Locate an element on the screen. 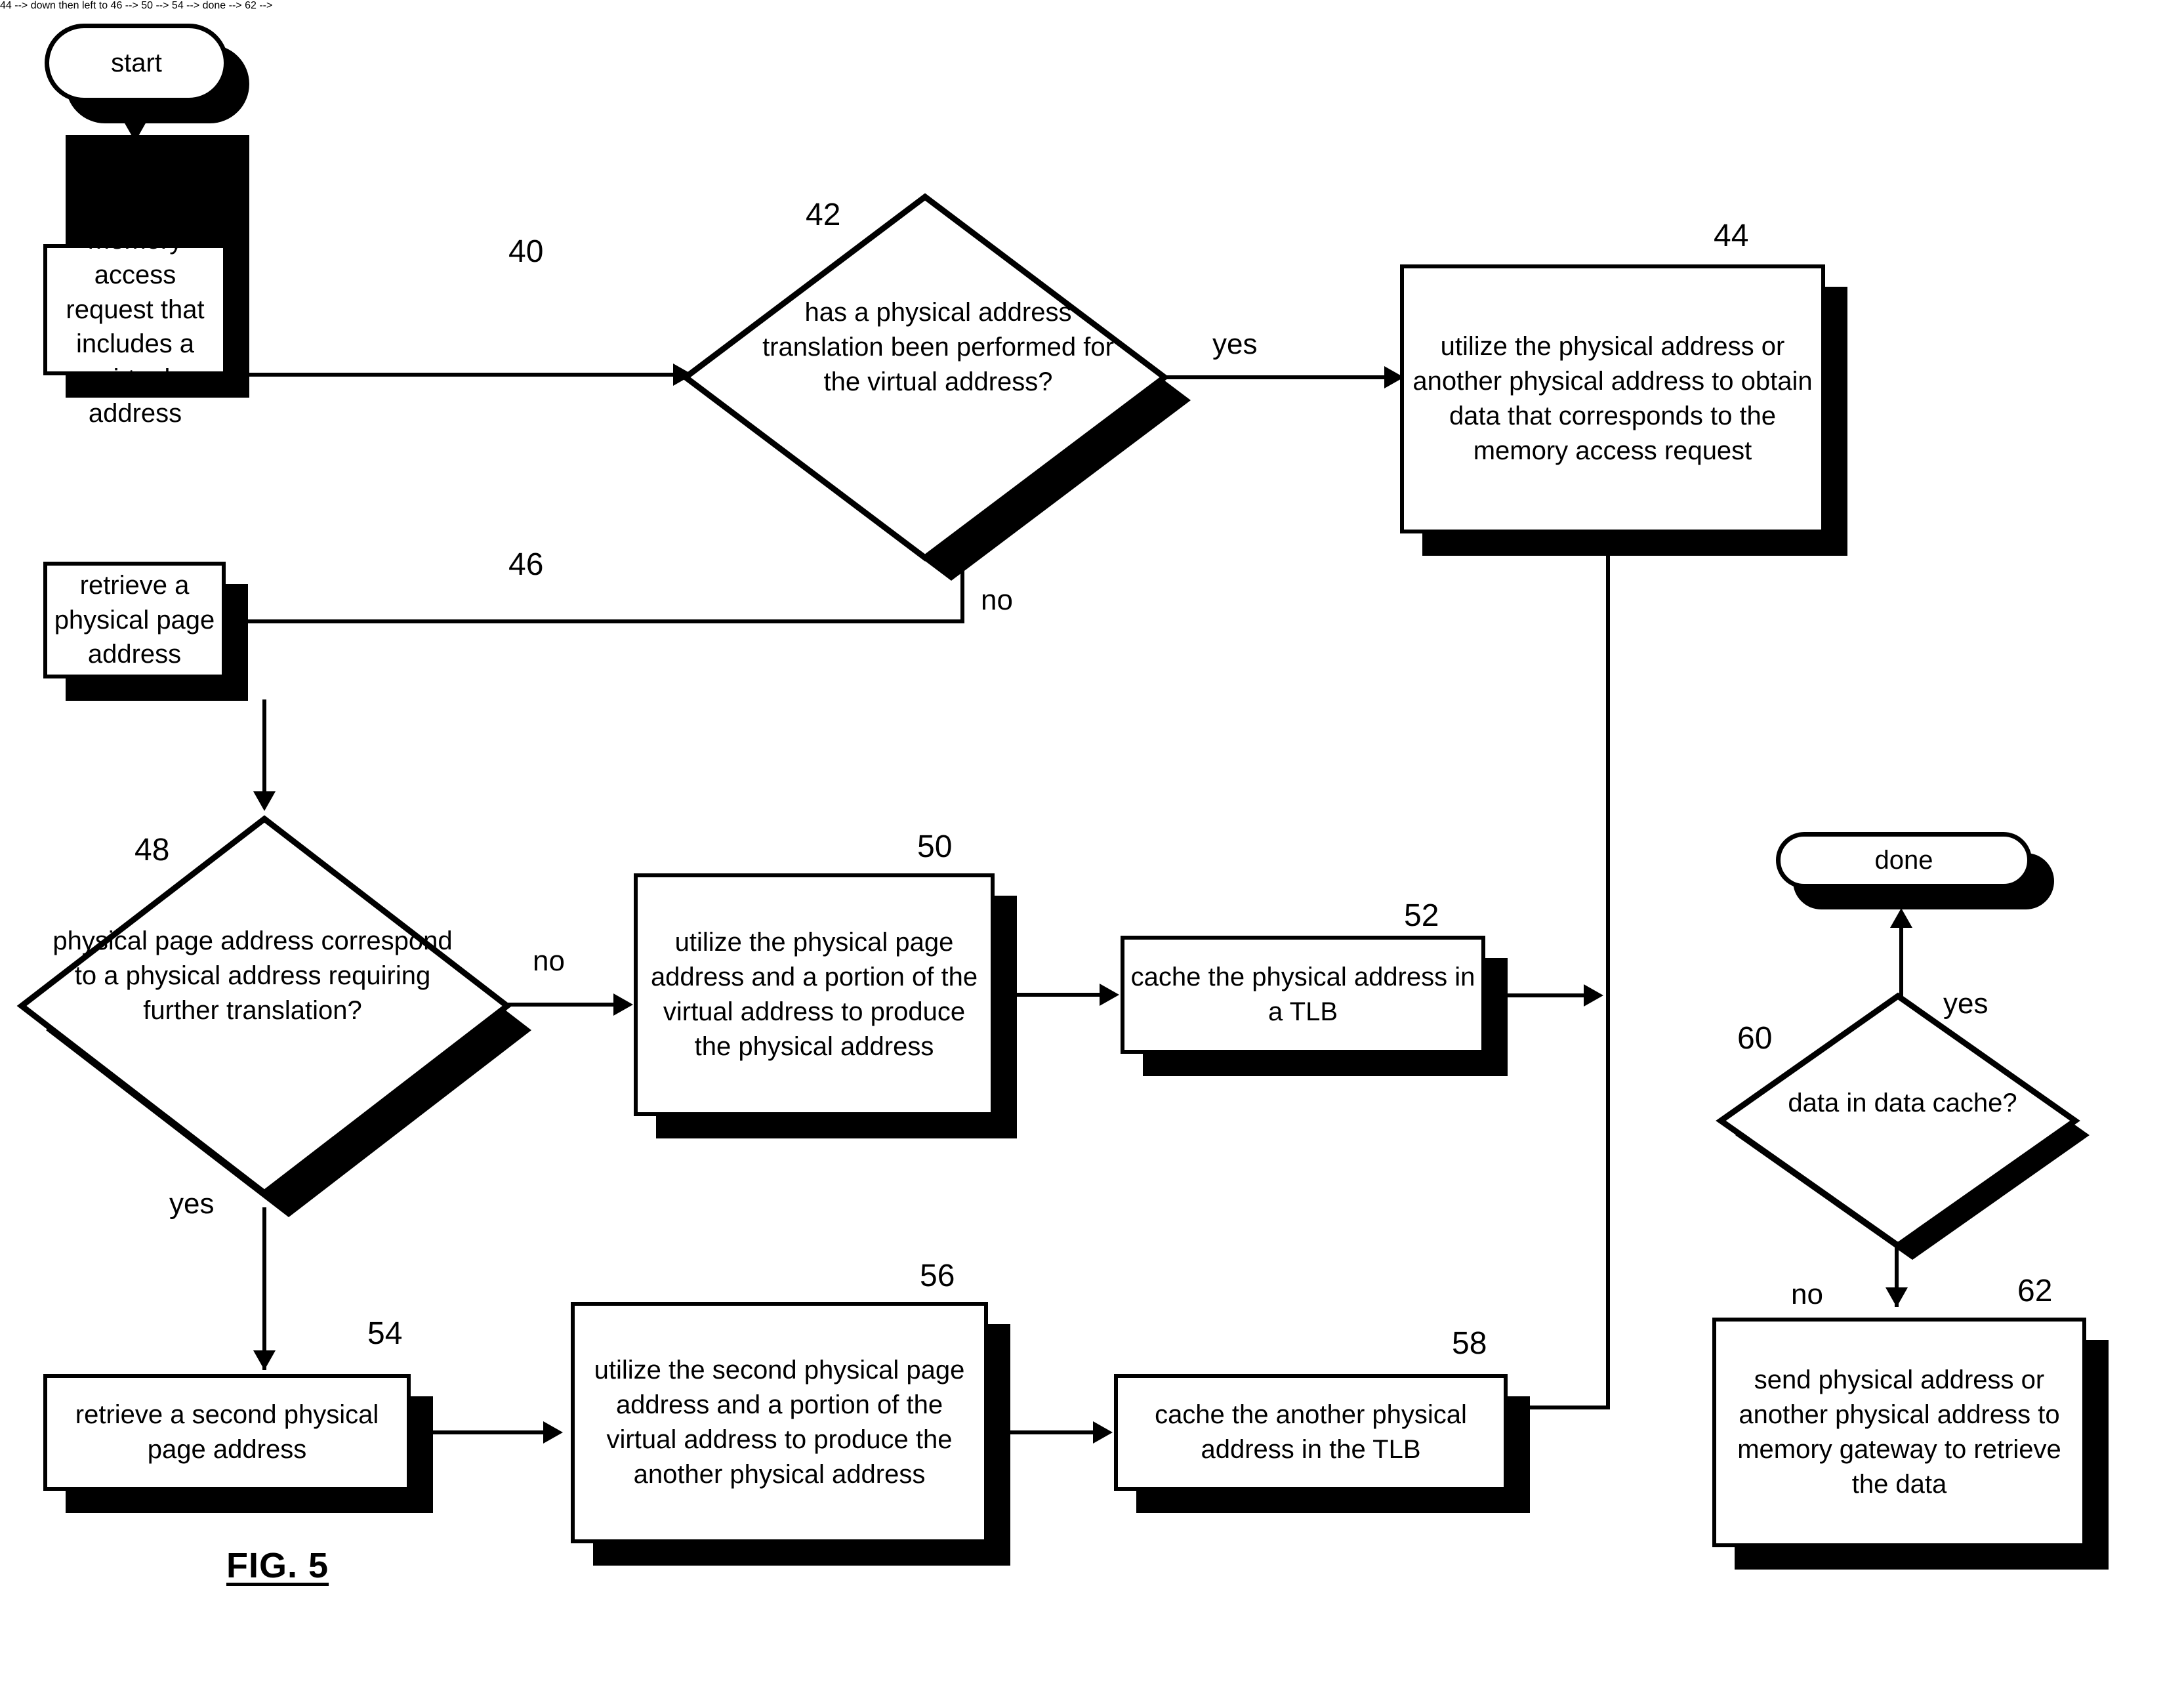 This screenshot has width=2184, height=1687. edge-52-to-spine-arrowhead is located at coordinates (1593, 995).